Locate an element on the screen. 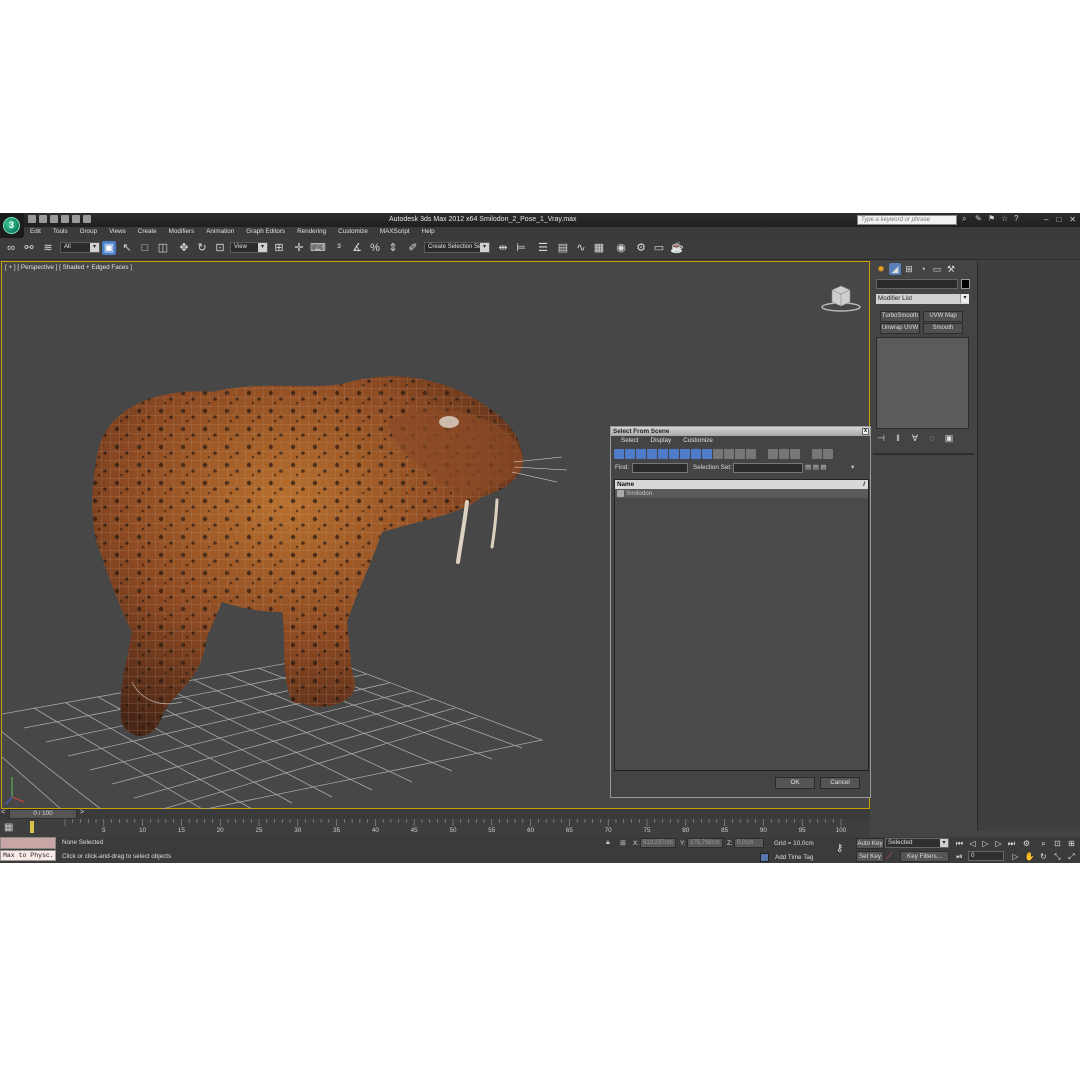 This screenshot has width=1080, height=1080. key-mode-toggle-icon: ⏯ is located at coordinates (959, 856).